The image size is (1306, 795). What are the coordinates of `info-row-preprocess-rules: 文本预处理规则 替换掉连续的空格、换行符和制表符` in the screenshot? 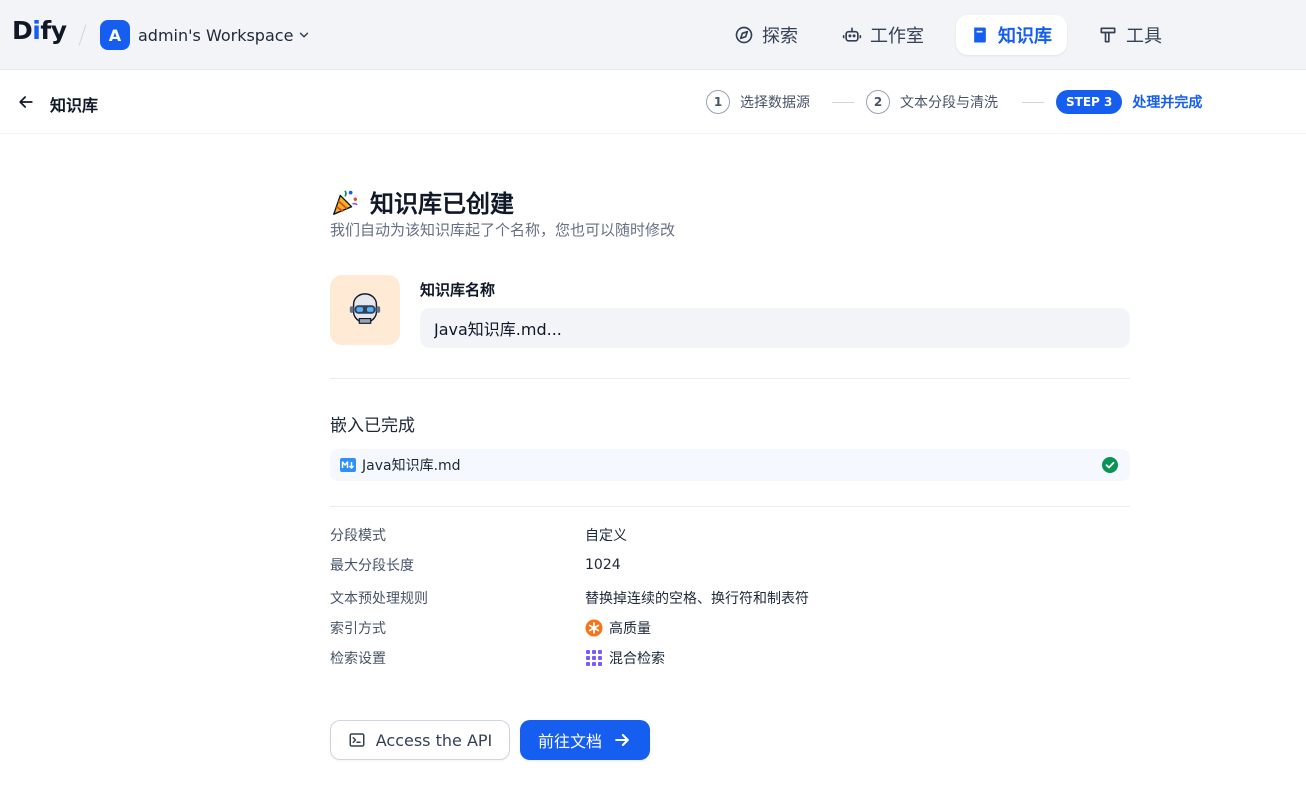 It's located at (730, 598).